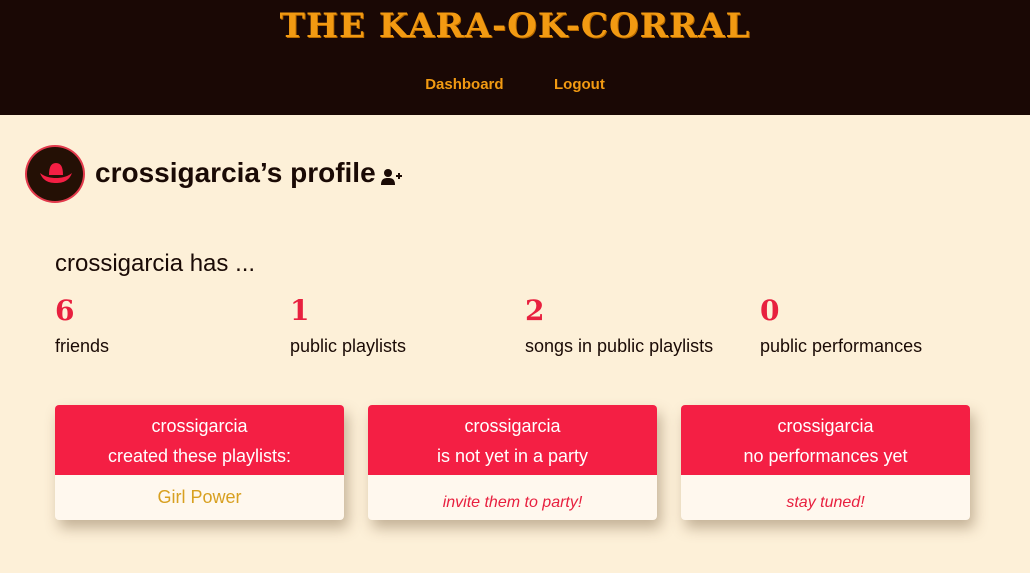  Describe the element at coordinates (512, 456) in the screenshot. I see `card-subtitle: is not yet in a party` at that location.